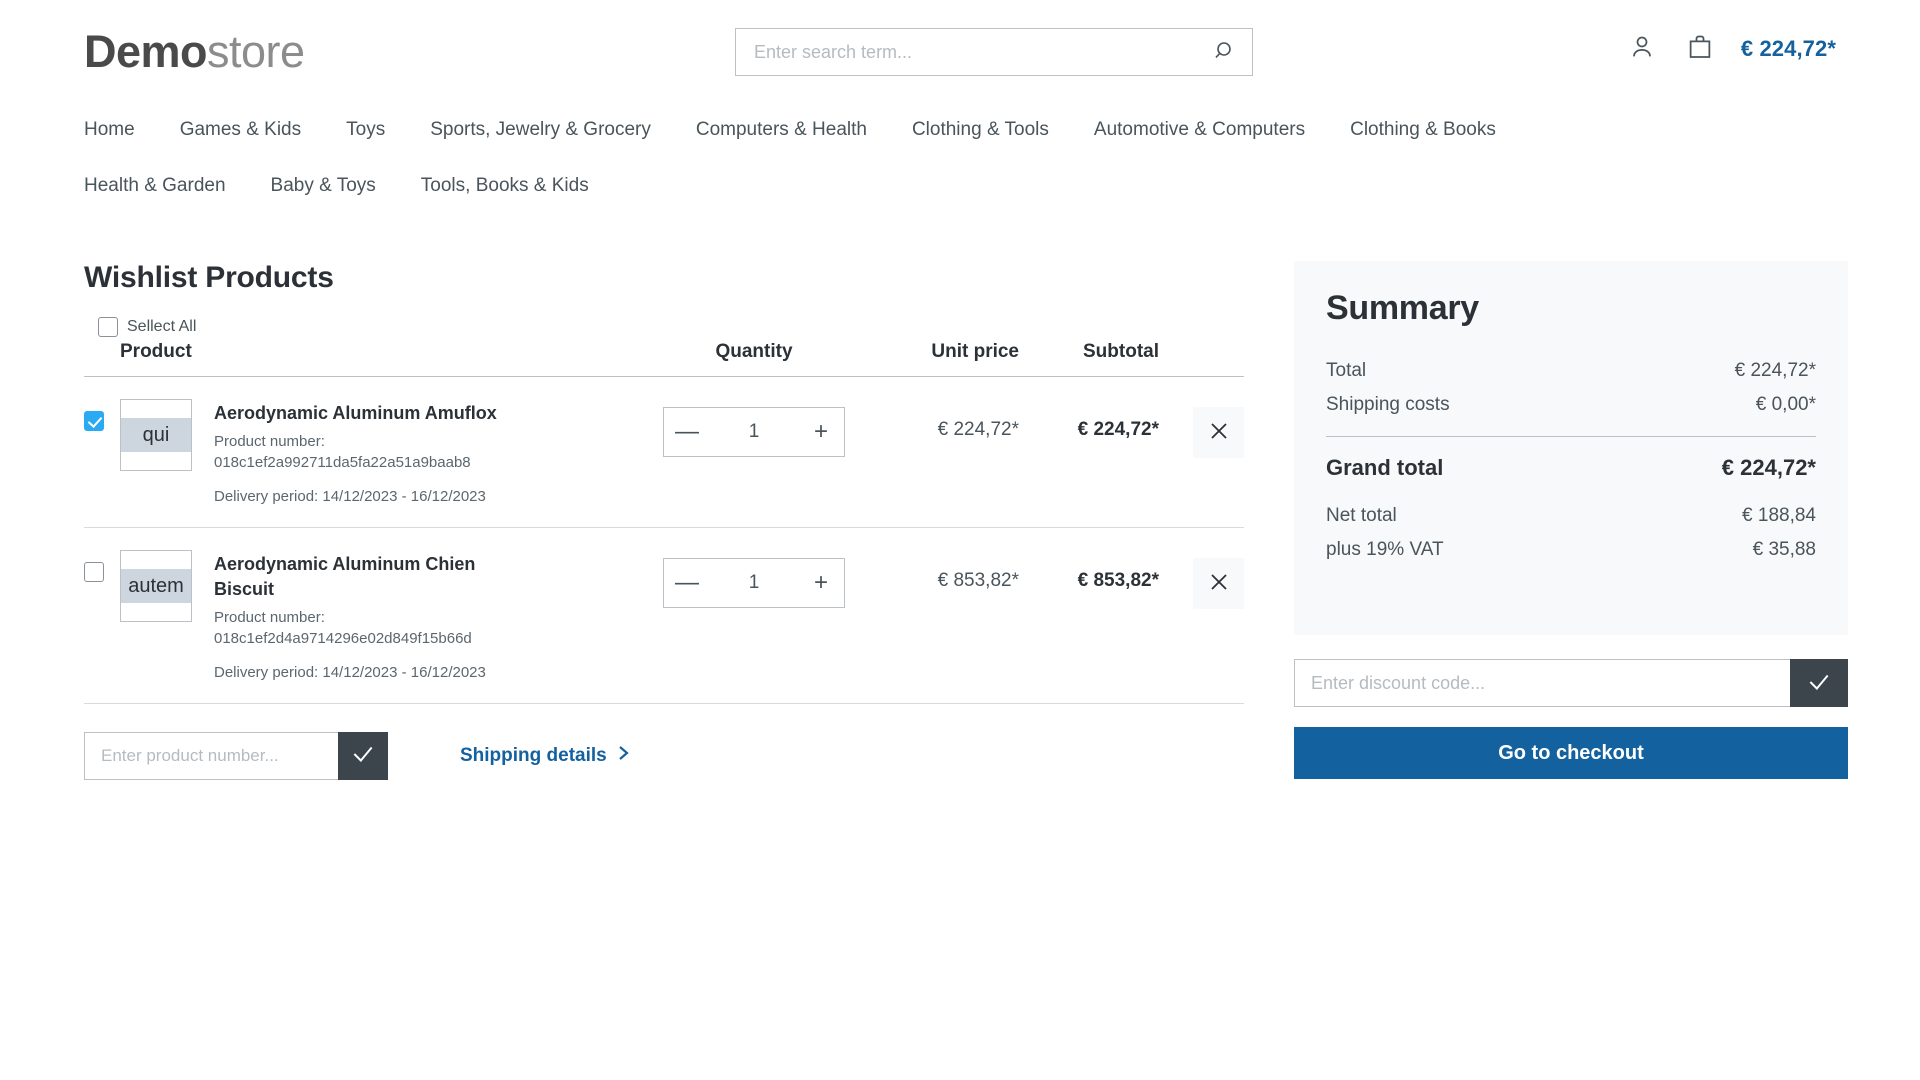  Describe the element at coordinates (1788, 49) in the screenshot. I see `cart-total-amount: € 224,72*` at that location.